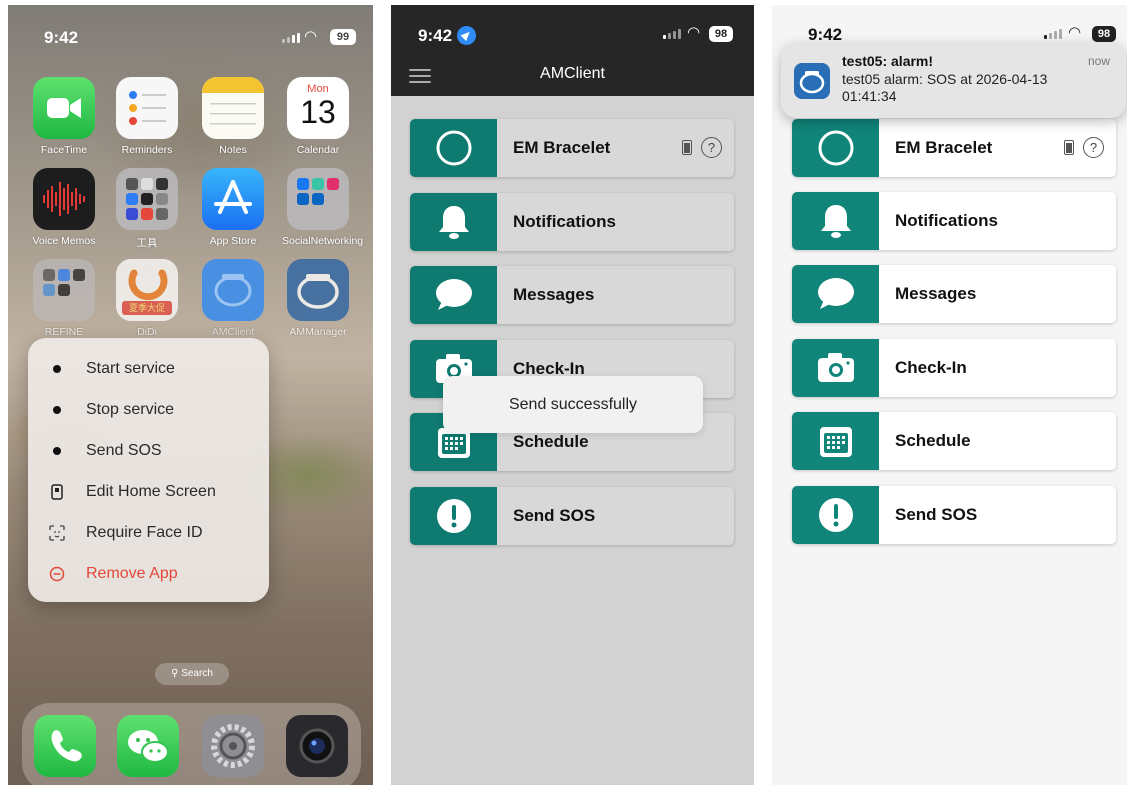  Describe the element at coordinates (147, 209) in the screenshot. I see `app-folder-tools: 工具` at that location.